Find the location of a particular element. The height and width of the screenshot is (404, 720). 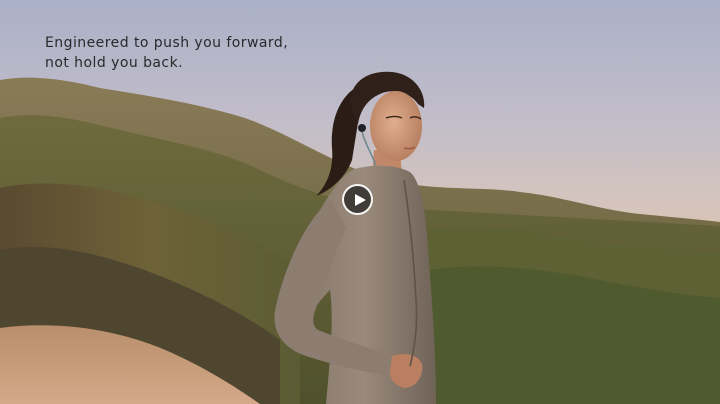

caption-line-2: not hold you back. is located at coordinates (114, 62).